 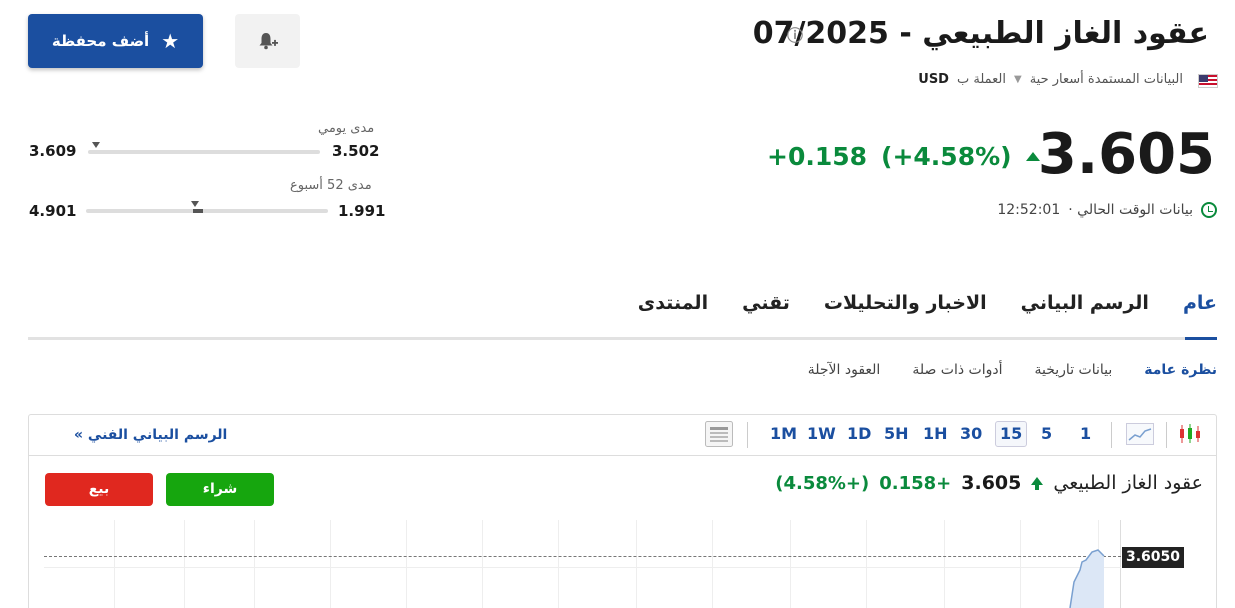 What do you see at coordinates (207, 211) in the screenshot?
I see `week52-range-bar` at bounding box center [207, 211].